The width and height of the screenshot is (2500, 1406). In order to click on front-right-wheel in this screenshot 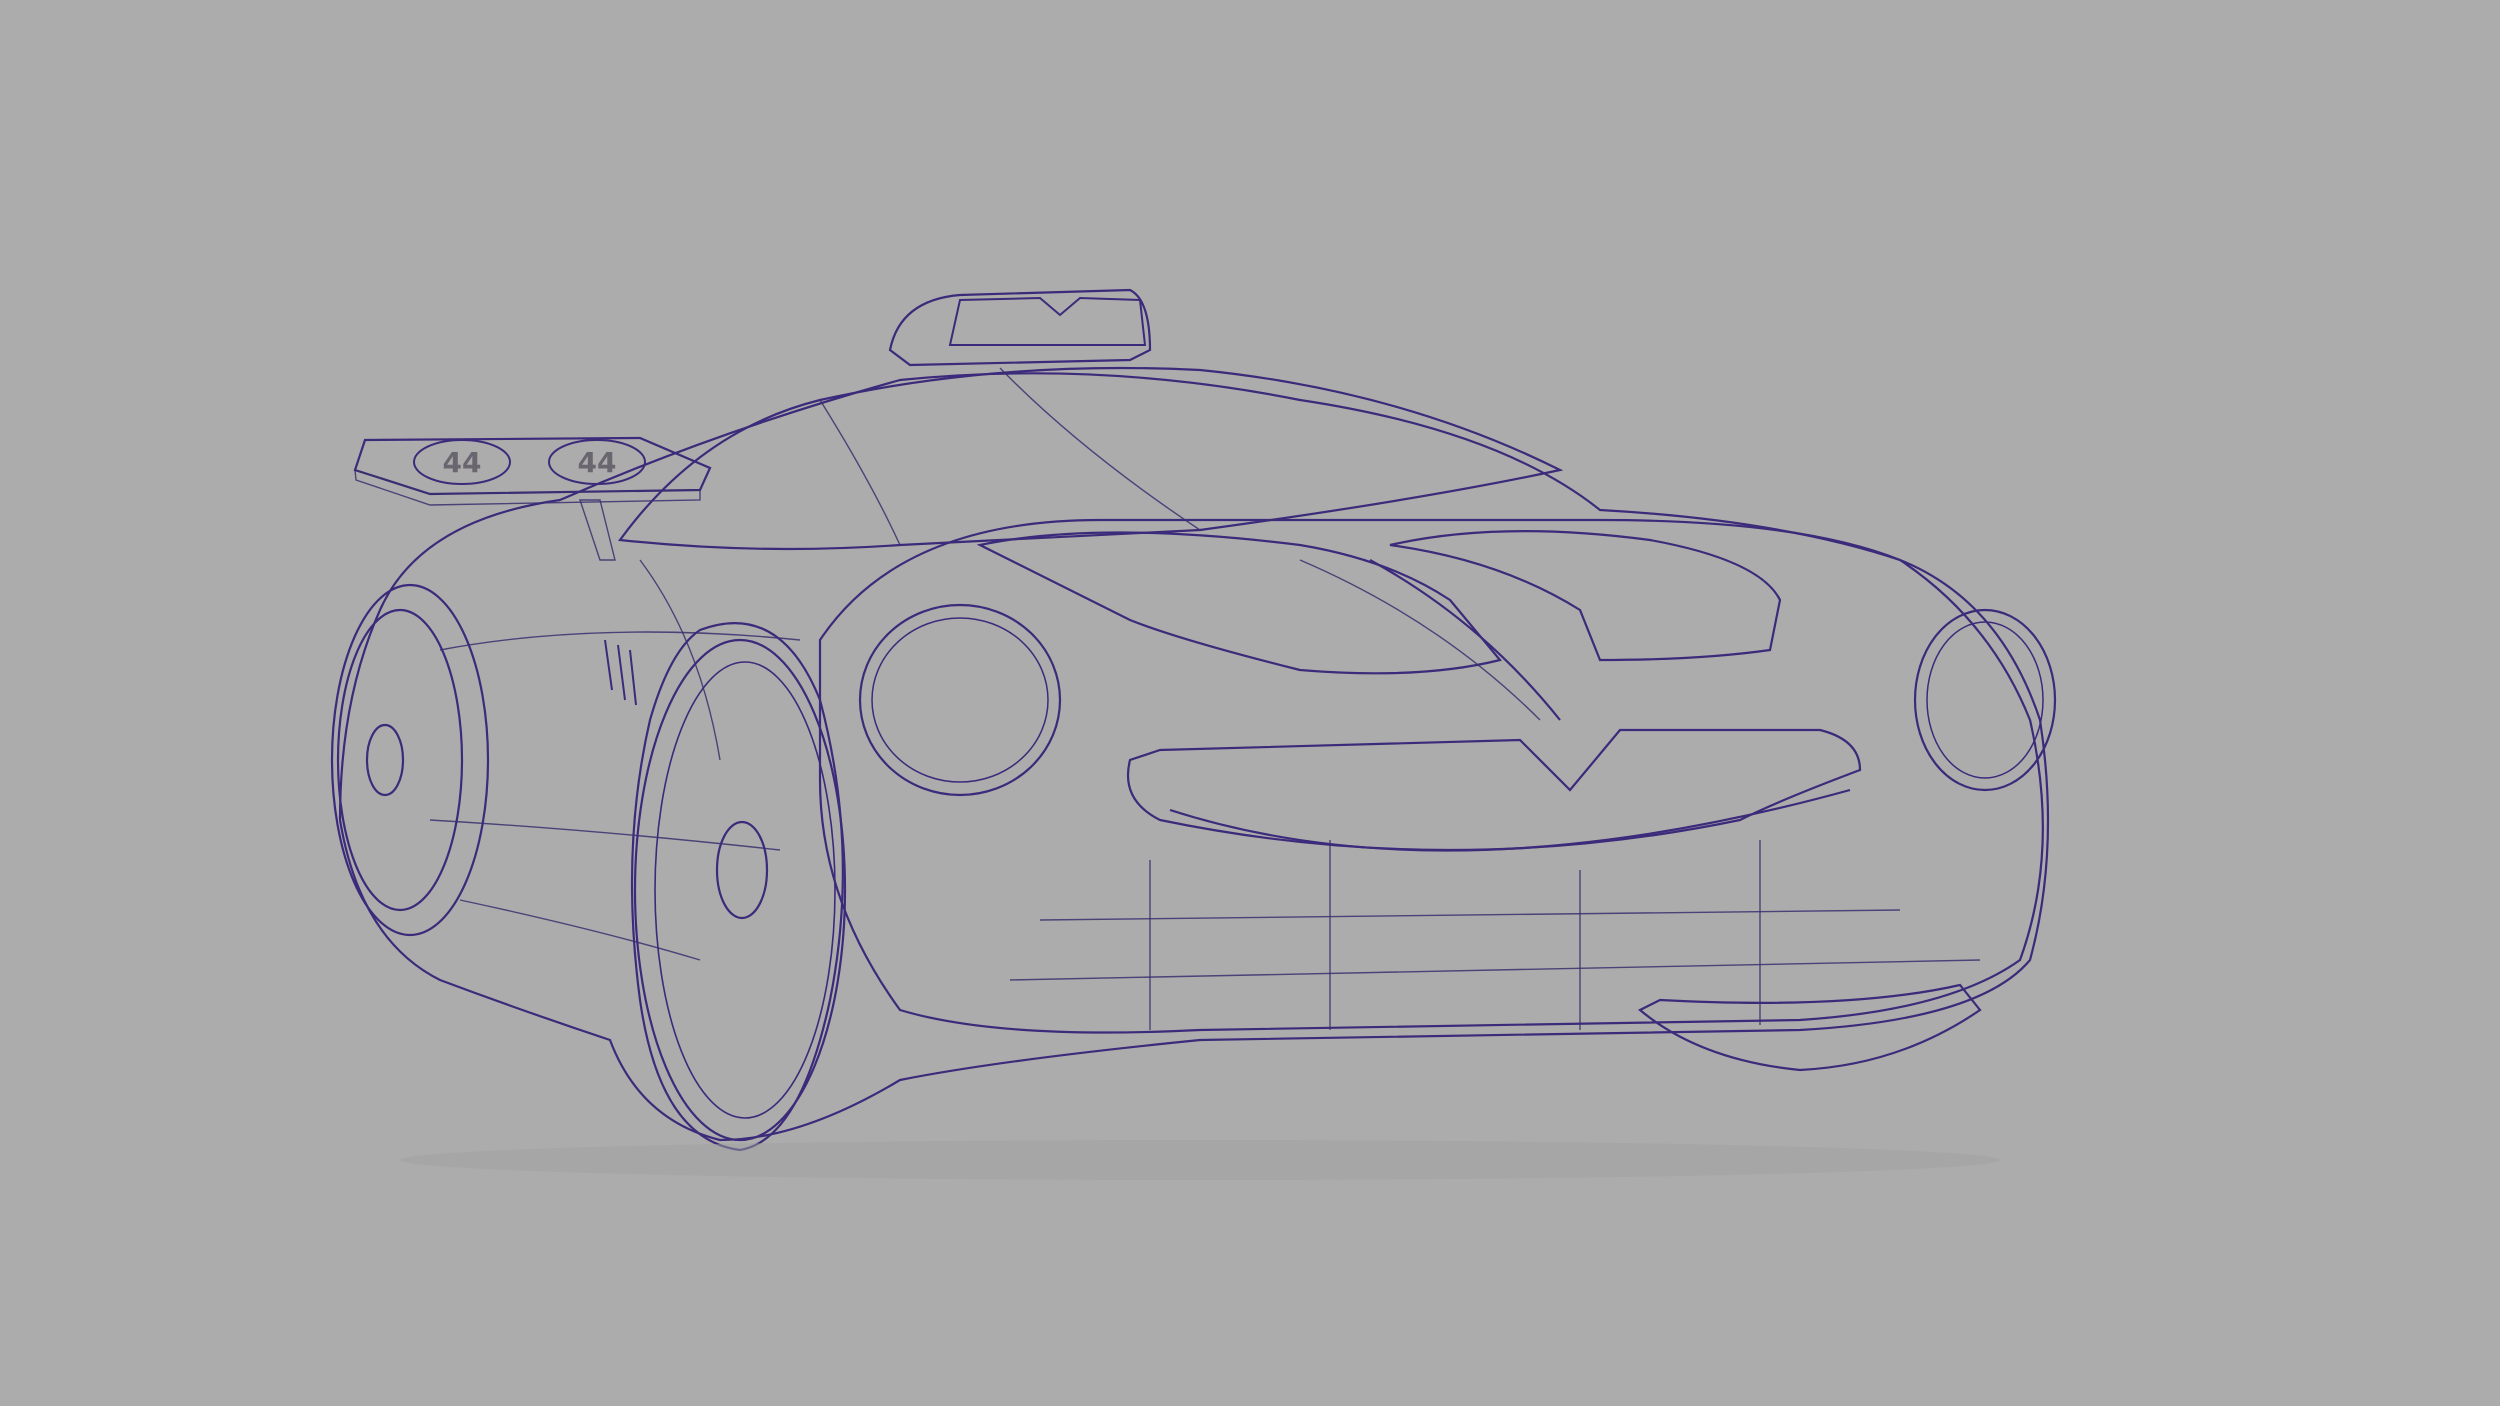, I will do `click(1810, 1027)`.